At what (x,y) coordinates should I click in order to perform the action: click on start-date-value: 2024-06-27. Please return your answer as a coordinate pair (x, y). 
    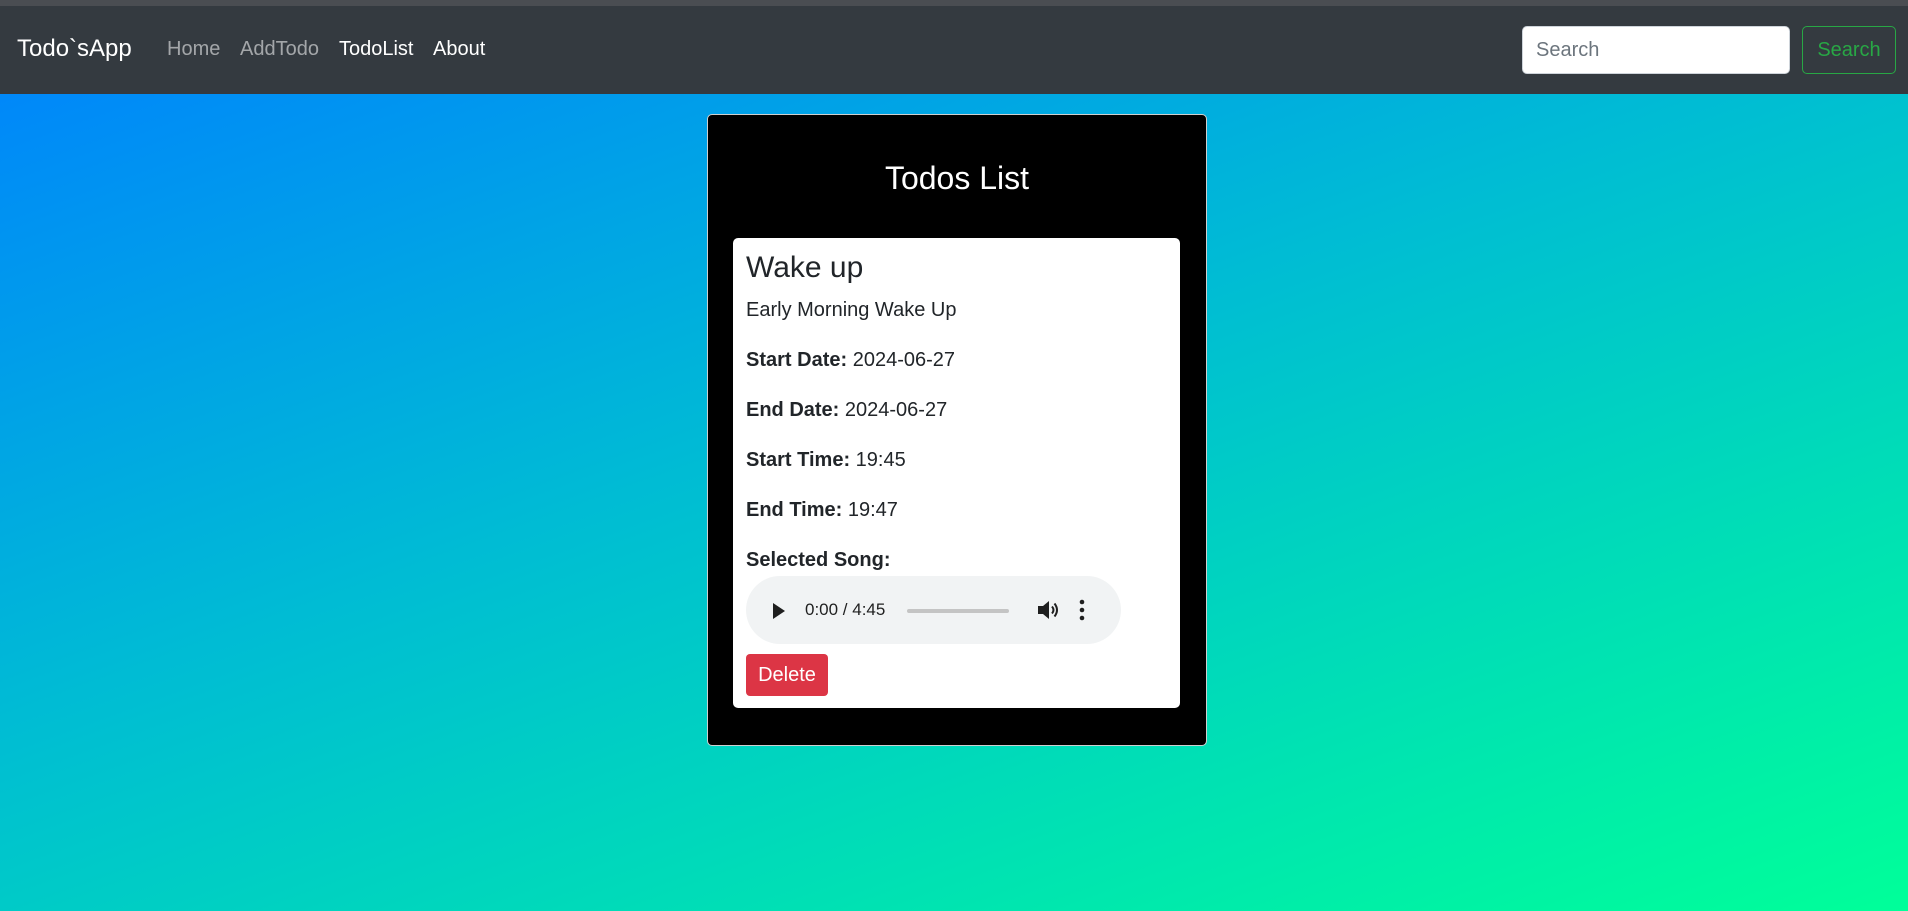
    Looking at the image, I should click on (904, 360).